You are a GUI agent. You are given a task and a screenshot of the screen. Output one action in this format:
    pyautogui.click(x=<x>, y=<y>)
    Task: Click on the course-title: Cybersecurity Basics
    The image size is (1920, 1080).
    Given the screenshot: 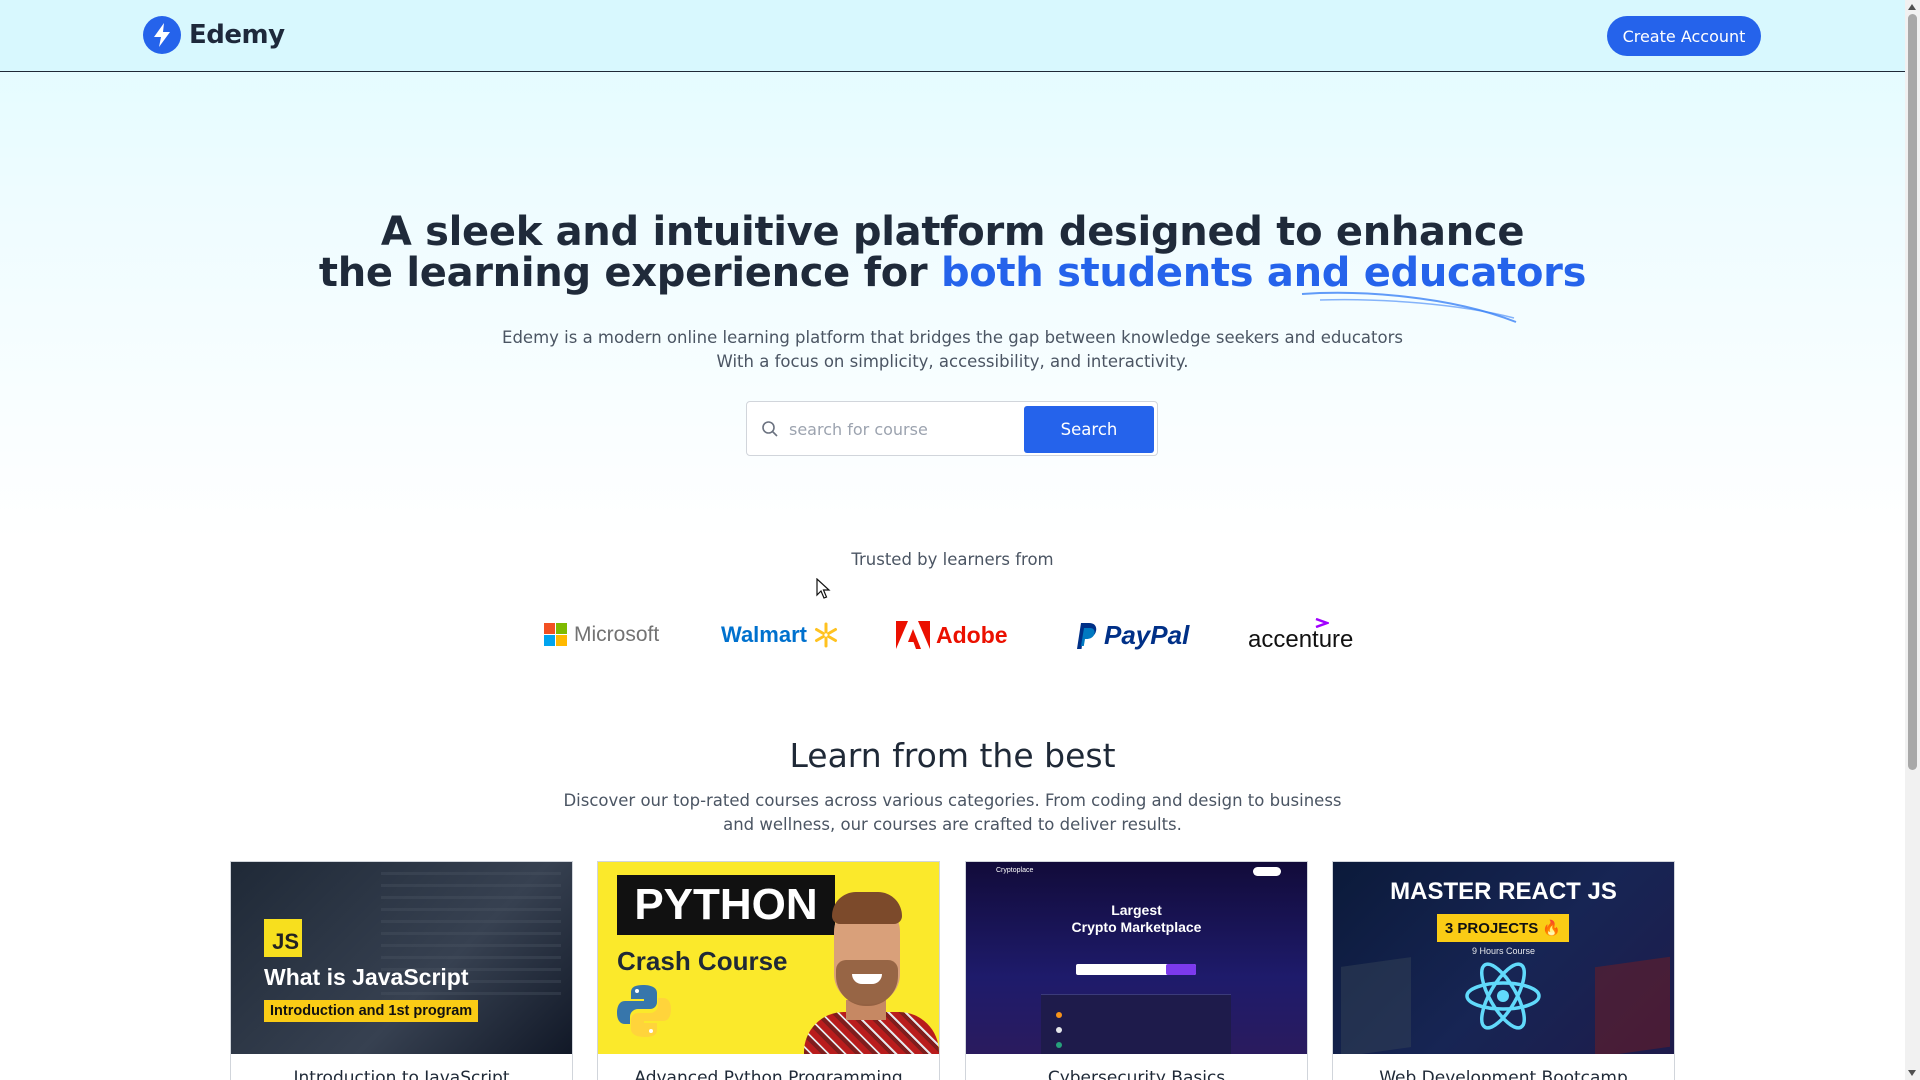 What is the action you would take?
    pyautogui.click(x=1136, y=1074)
    